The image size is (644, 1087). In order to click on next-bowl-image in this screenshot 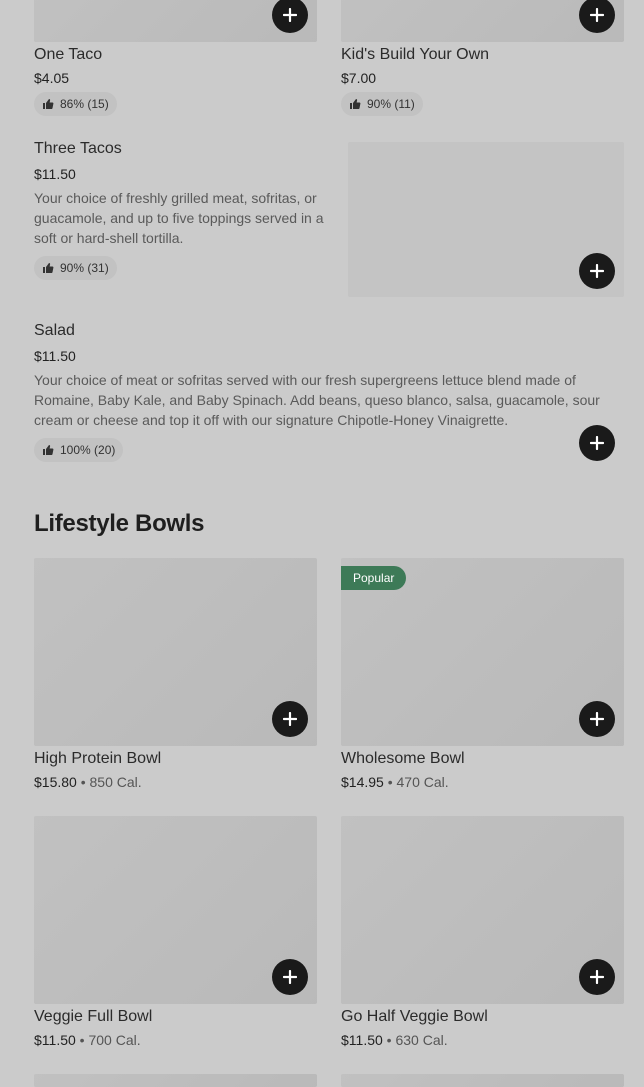, I will do `click(175, 1080)`.